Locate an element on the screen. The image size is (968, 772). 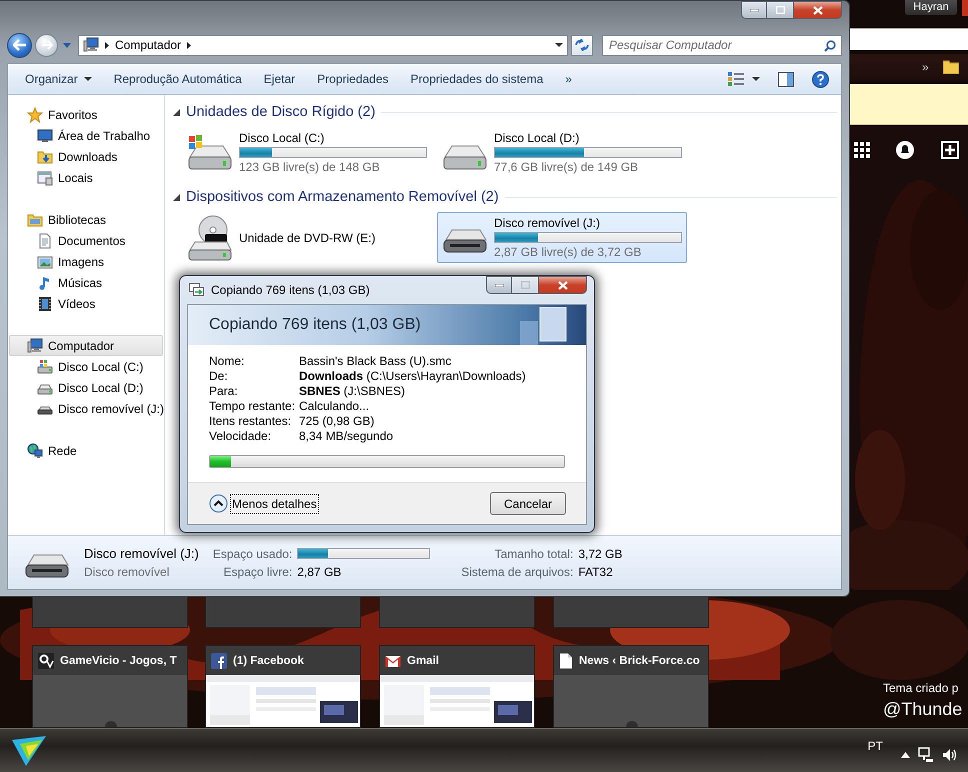
drive-tile: Disco Local (C:) 123 GB livre(s) de 148 GB is located at coordinates (307, 152).